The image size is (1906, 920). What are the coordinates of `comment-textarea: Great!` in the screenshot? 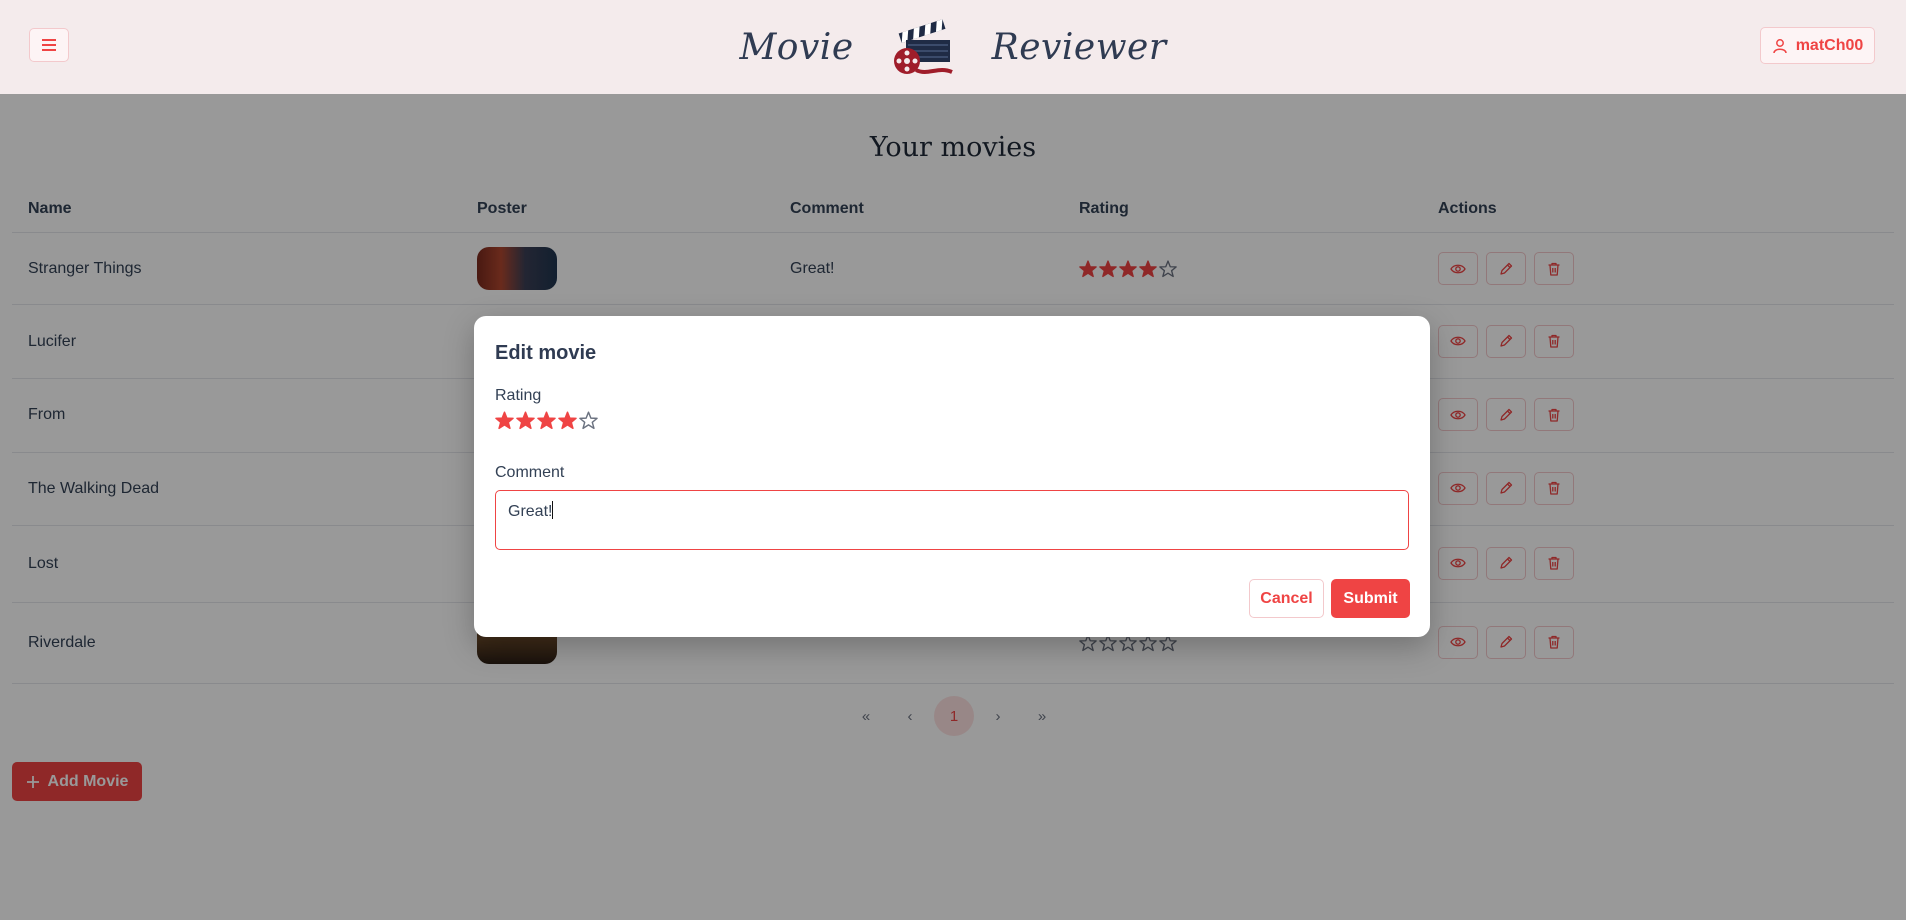 It's located at (952, 520).